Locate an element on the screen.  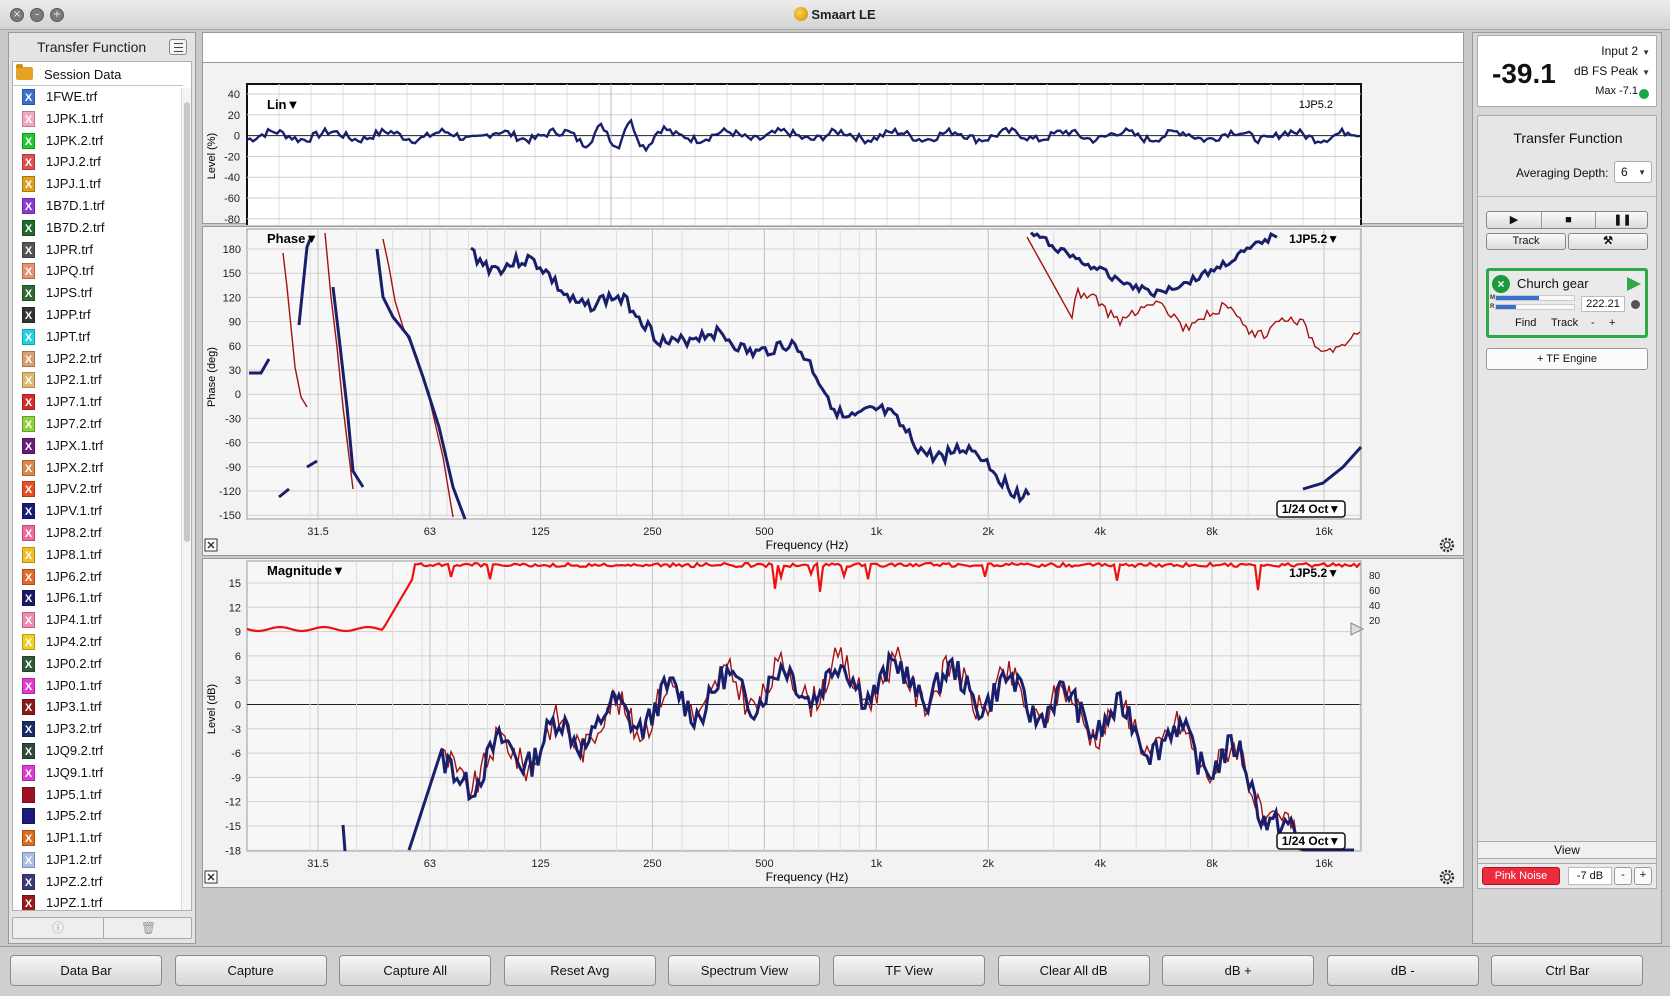
averaging-depth-select: 6 ▼ is located at coordinates (1633, 172).